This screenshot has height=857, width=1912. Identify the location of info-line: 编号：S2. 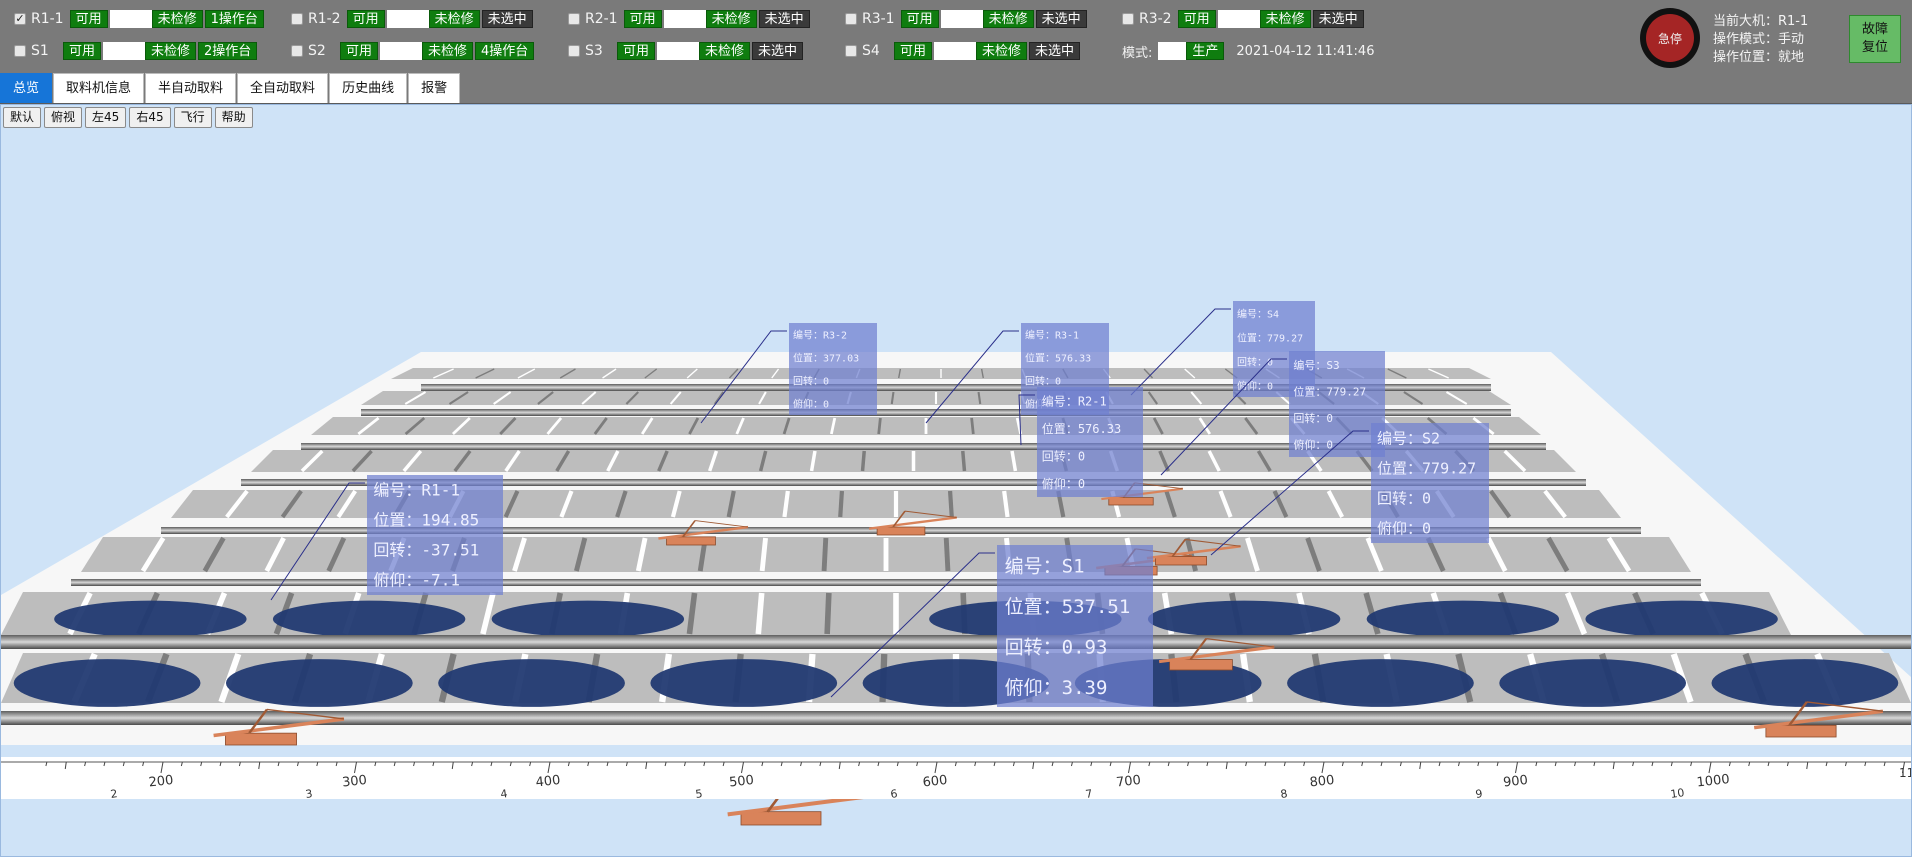
(1408, 438).